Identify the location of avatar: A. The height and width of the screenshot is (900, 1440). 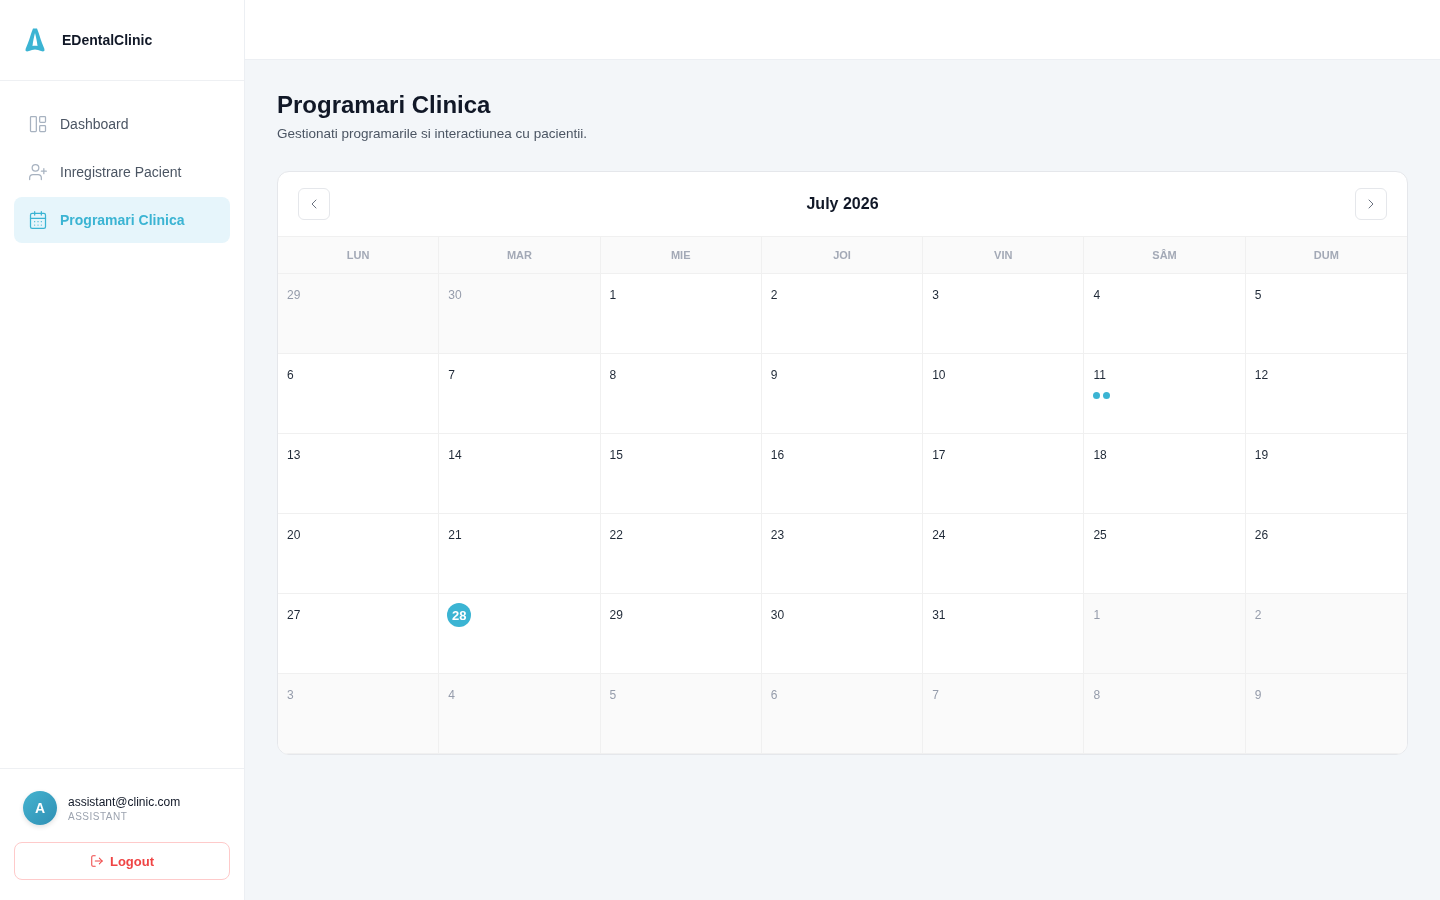
(40, 808).